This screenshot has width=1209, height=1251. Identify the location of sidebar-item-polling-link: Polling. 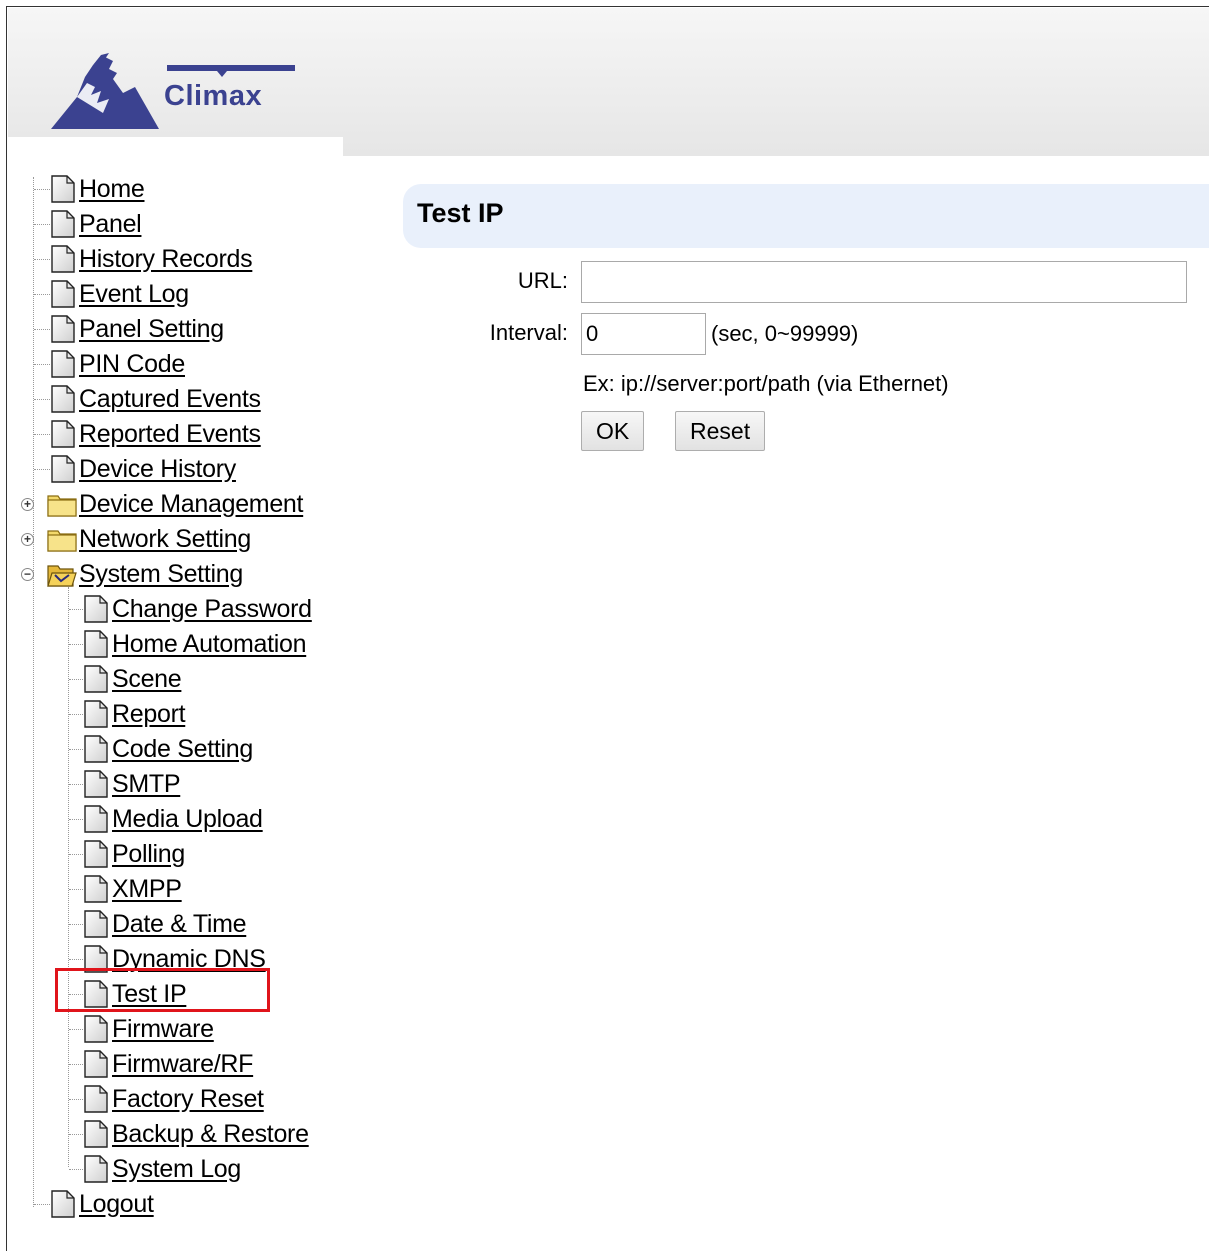
(148, 854).